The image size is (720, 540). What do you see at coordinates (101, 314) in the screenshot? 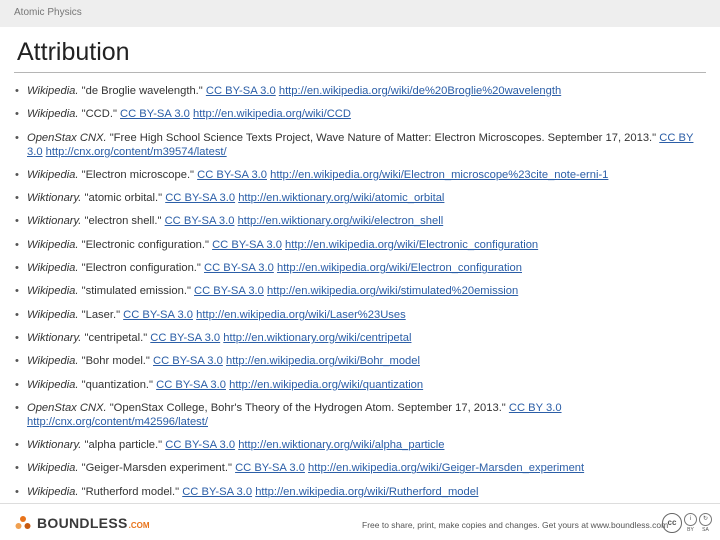
I see `attribution-title: "Laser."` at bounding box center [101, 314].